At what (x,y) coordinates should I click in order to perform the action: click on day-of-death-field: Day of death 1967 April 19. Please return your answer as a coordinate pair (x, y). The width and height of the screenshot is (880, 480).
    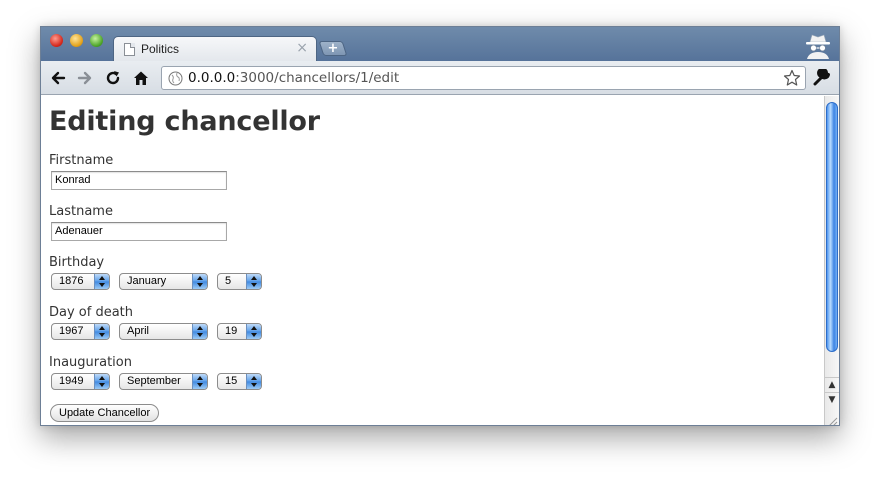
    Looking at the image, I should click on (155, 322).